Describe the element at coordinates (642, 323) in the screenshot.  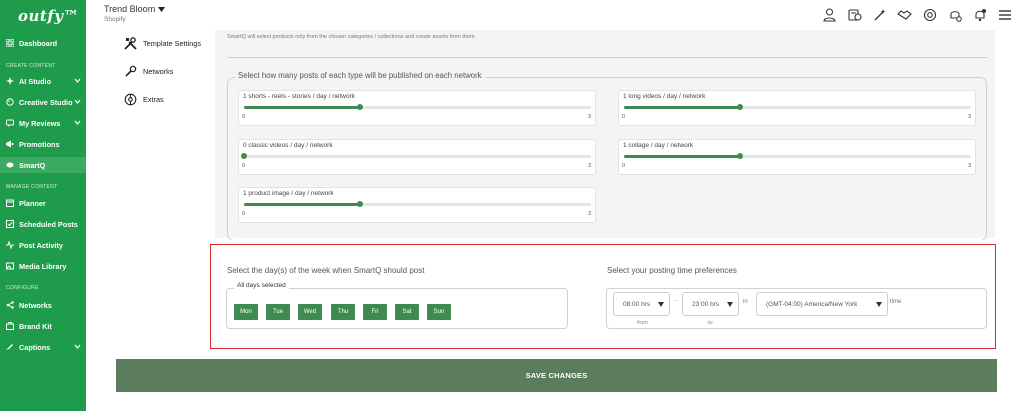
I see `from-caption: from` at that location.